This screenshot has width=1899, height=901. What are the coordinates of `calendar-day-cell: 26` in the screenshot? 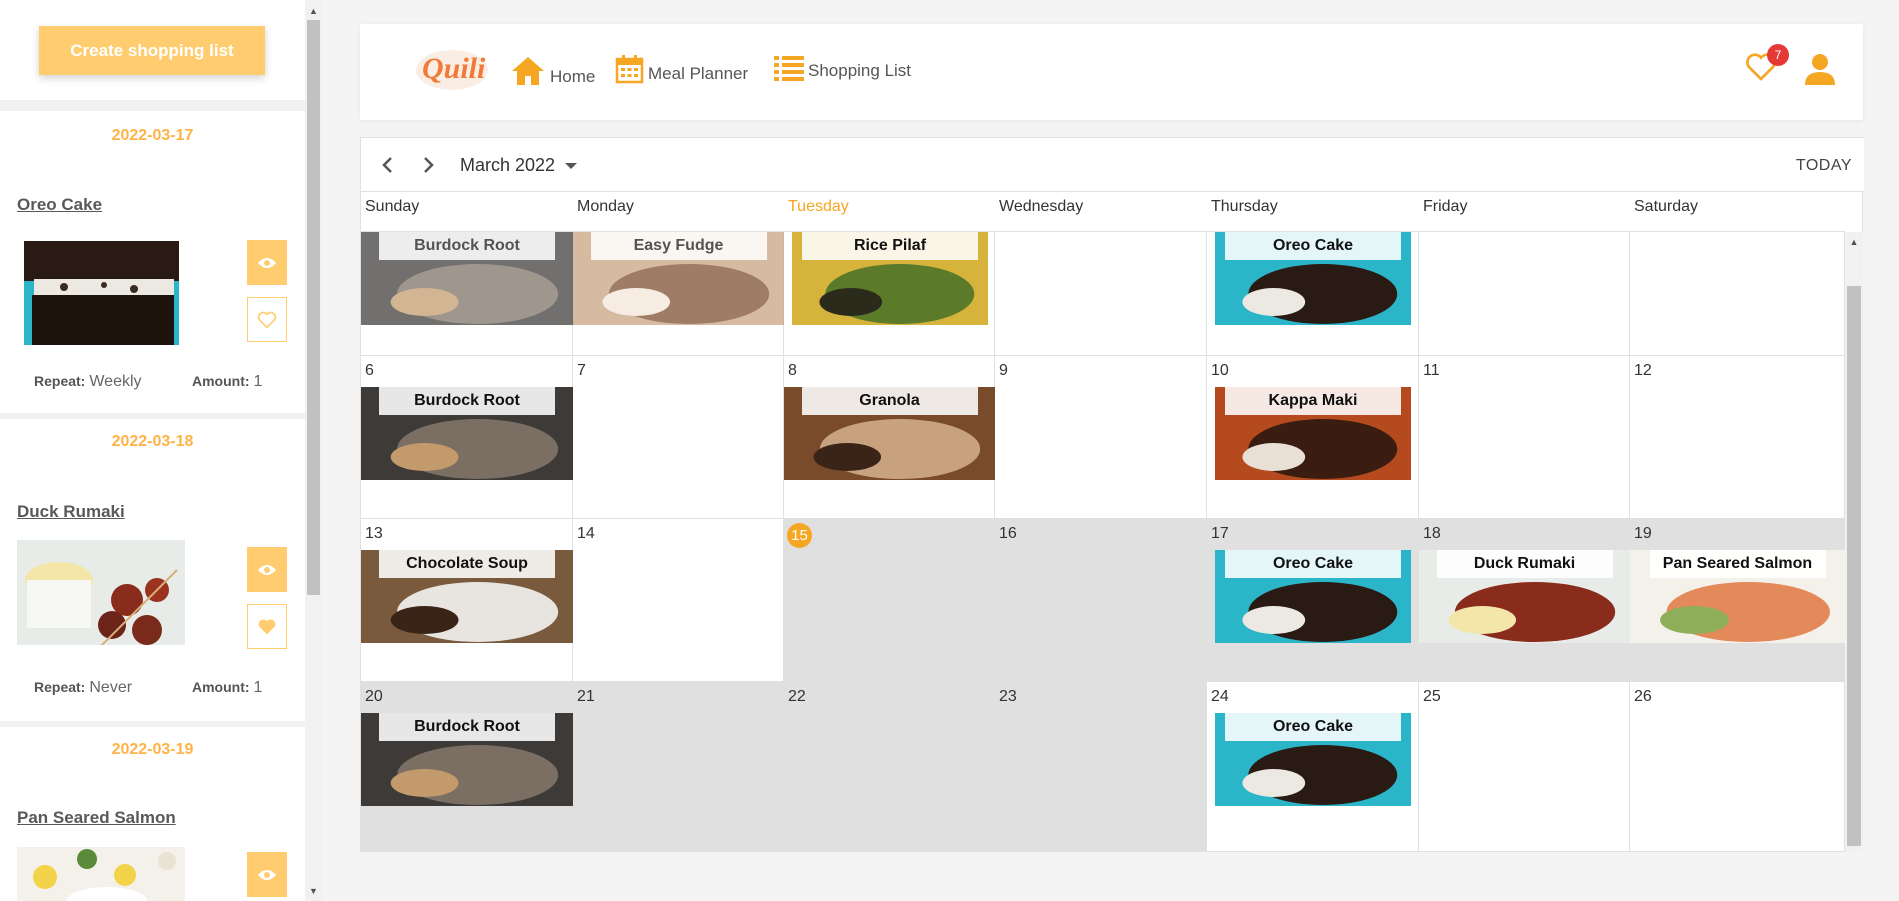 It's located at (1737, 767).